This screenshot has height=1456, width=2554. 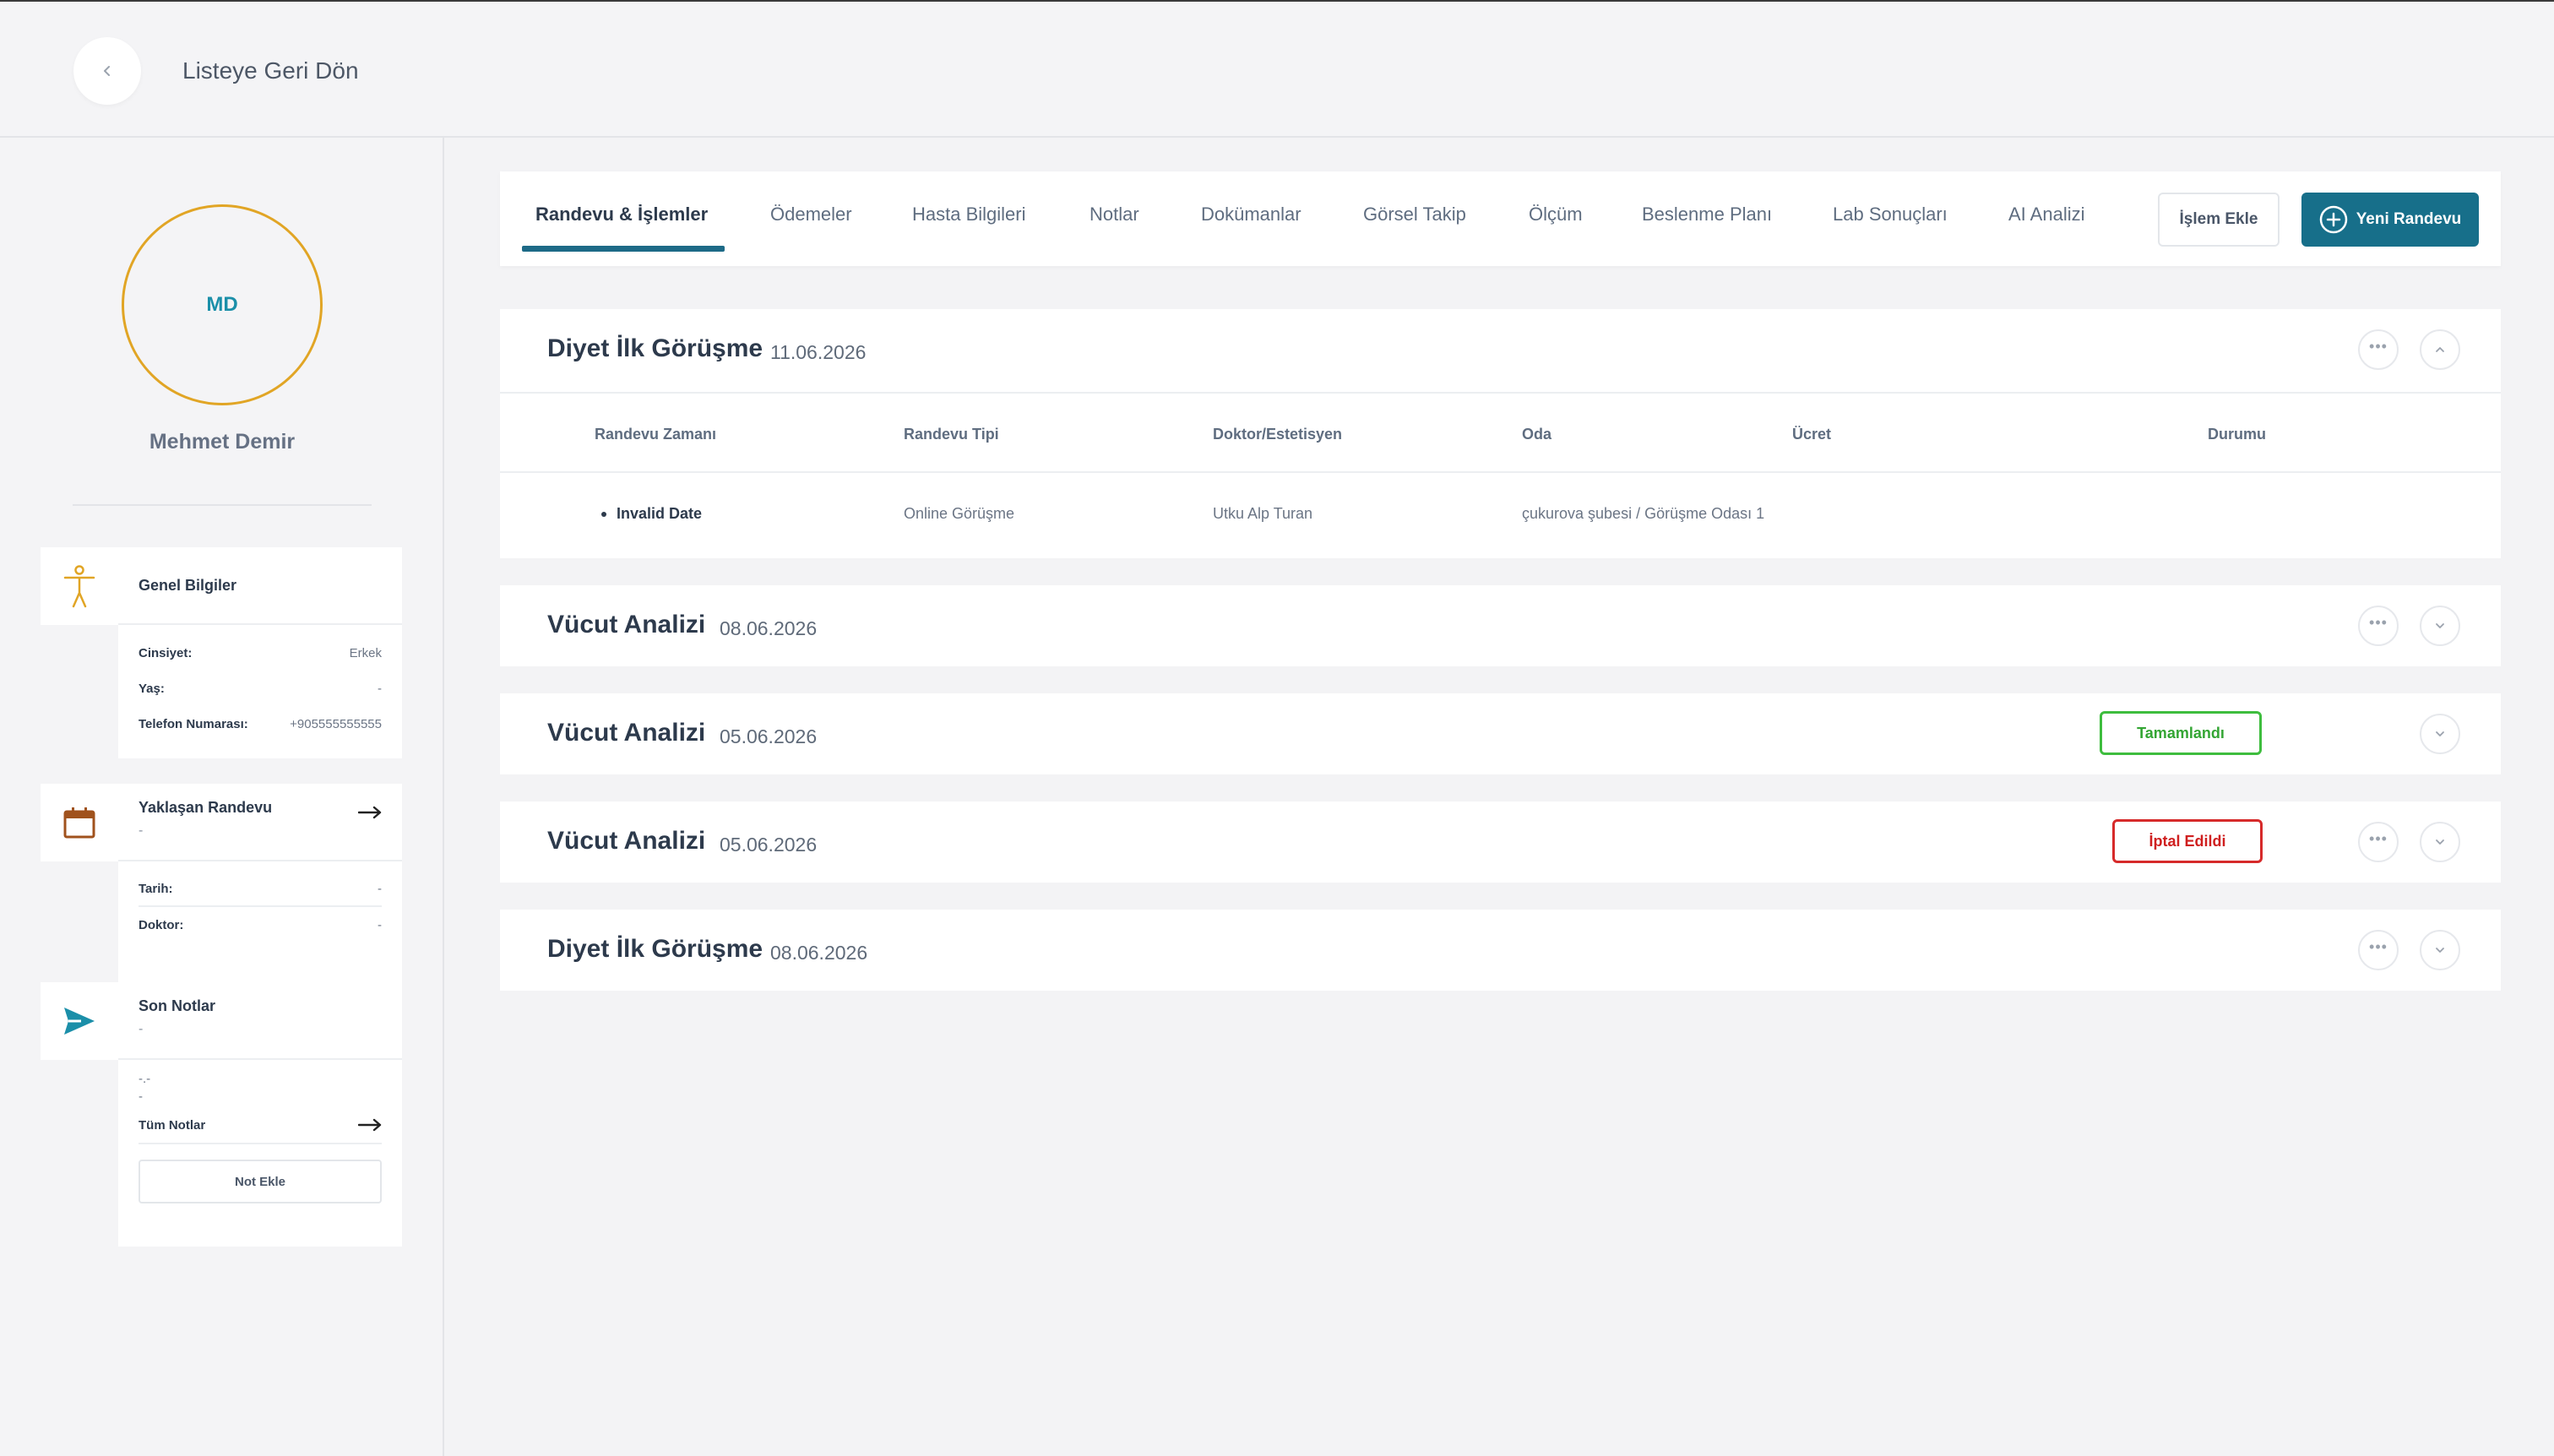 I want to click on cell-room: çukurova şubesi / Görüşme Odası 1, so click(x=1643, y=513).